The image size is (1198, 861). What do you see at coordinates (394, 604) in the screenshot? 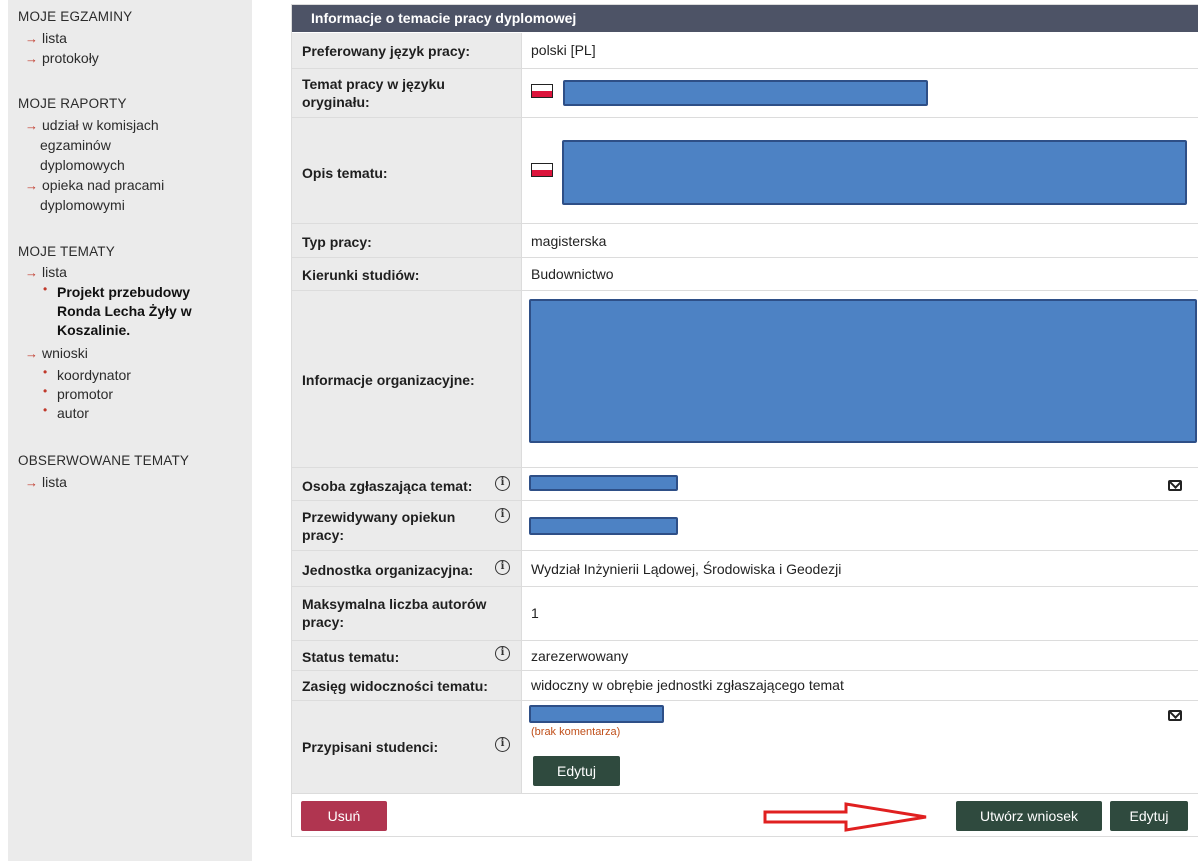
I see `label-maks: Maksymalna liczba autorów` at bounding box center [394, 604].